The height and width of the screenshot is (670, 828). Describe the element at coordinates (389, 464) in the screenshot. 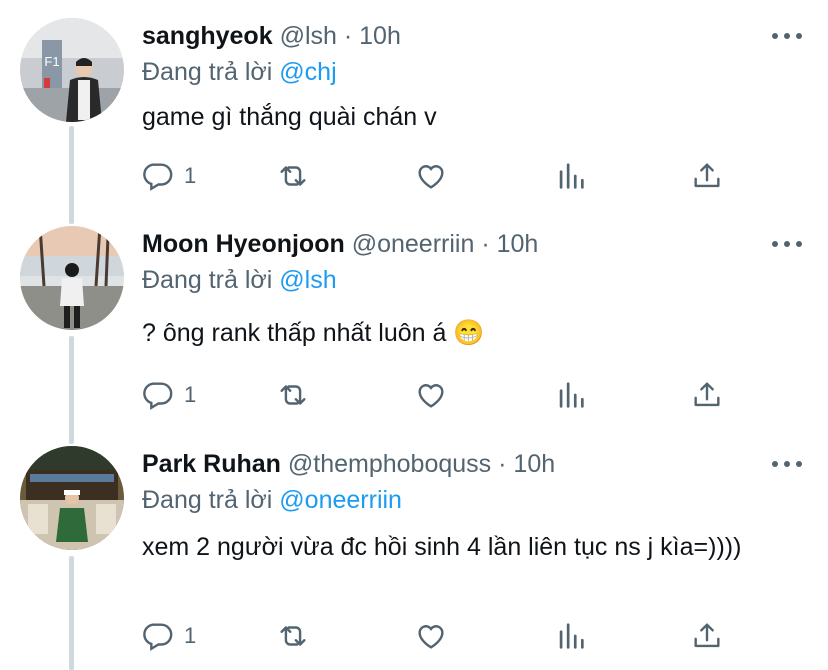

I see `user-handle: @themphoboquss` at that location.